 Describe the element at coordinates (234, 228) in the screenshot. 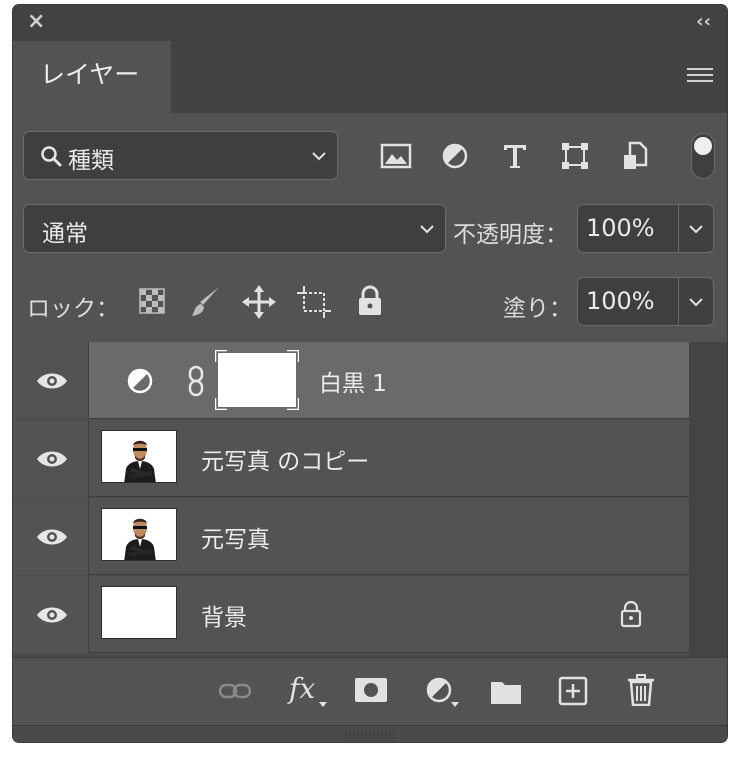

I see `blend-mode-dropdown: 通常` at that location.